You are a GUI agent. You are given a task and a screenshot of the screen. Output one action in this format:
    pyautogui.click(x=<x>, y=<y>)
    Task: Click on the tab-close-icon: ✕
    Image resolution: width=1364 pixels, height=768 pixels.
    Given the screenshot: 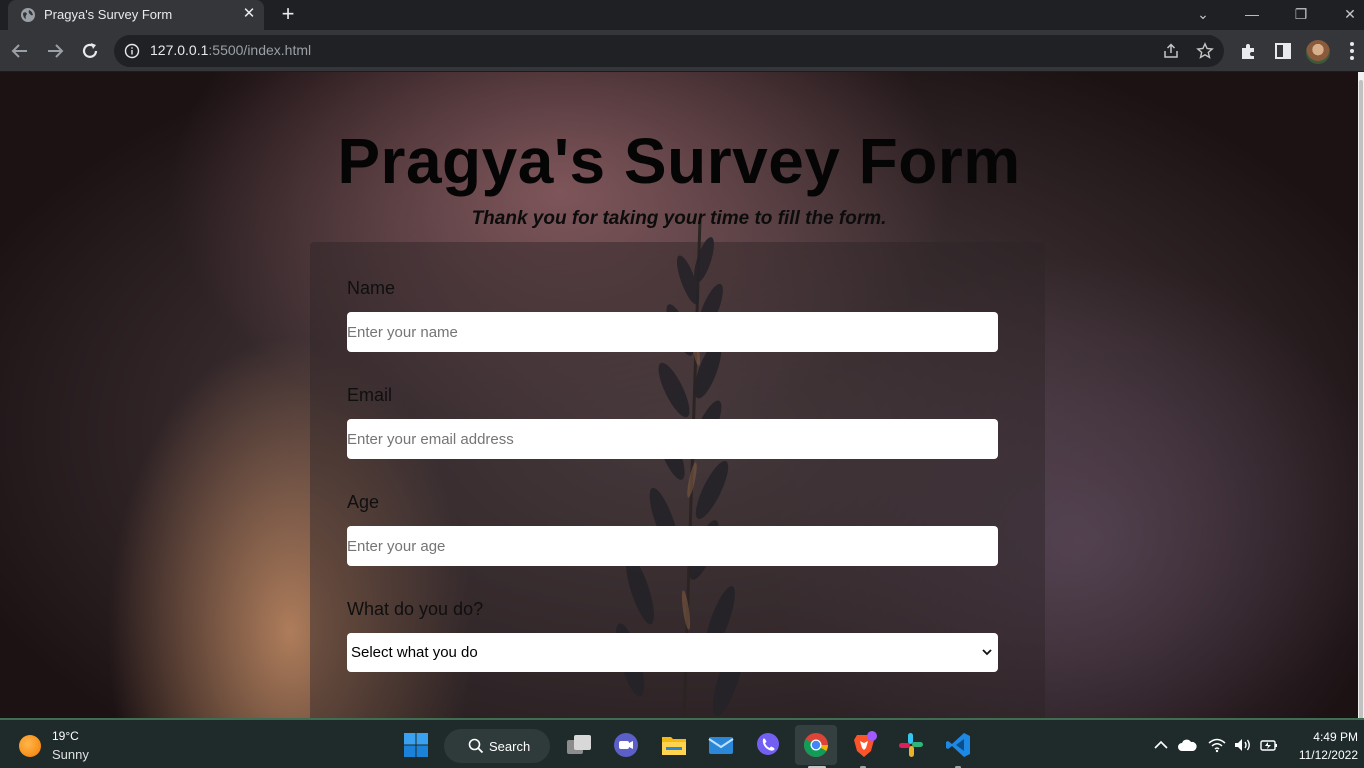 What is the action you would take?
    pyautogui.click(x=249, y=14)
    